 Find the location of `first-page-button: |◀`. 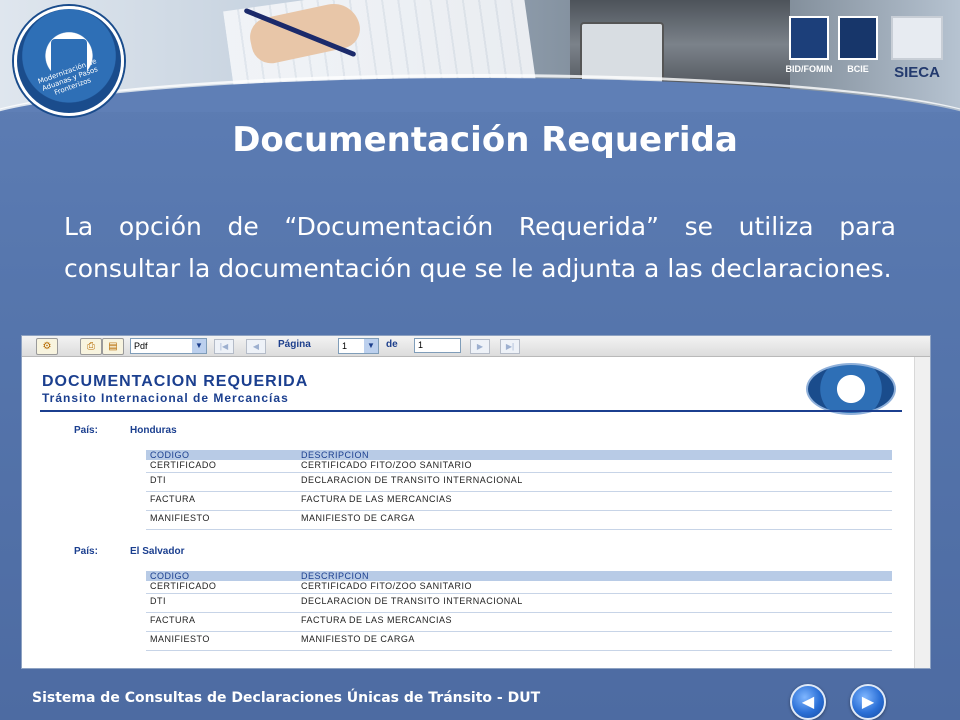

first-page-button: |◀ is located at coordinates (224, 346).